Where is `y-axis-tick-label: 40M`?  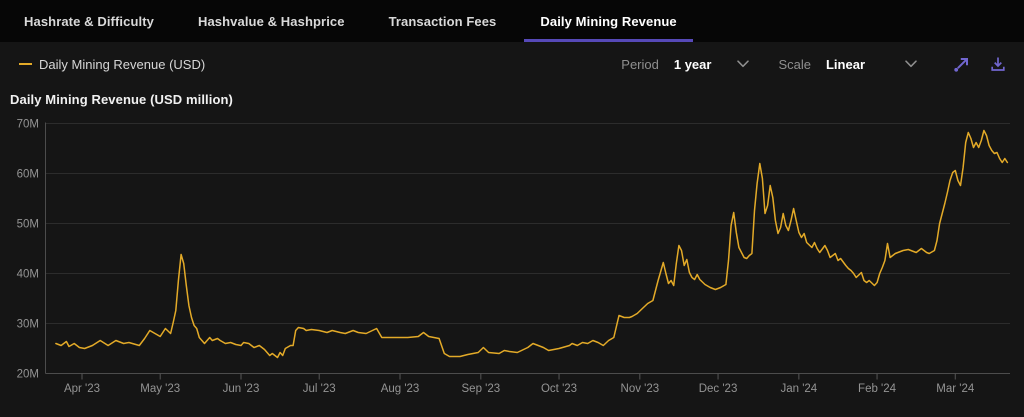 y-axis-tick-label: 40M is located at coordinates (28, 275).